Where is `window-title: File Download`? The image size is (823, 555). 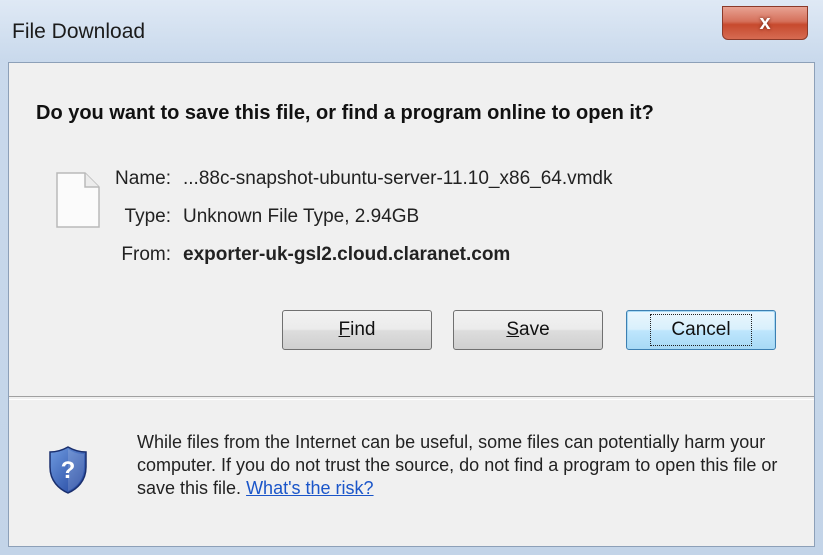 window-title: File Download is located at coordinates (79, 31).